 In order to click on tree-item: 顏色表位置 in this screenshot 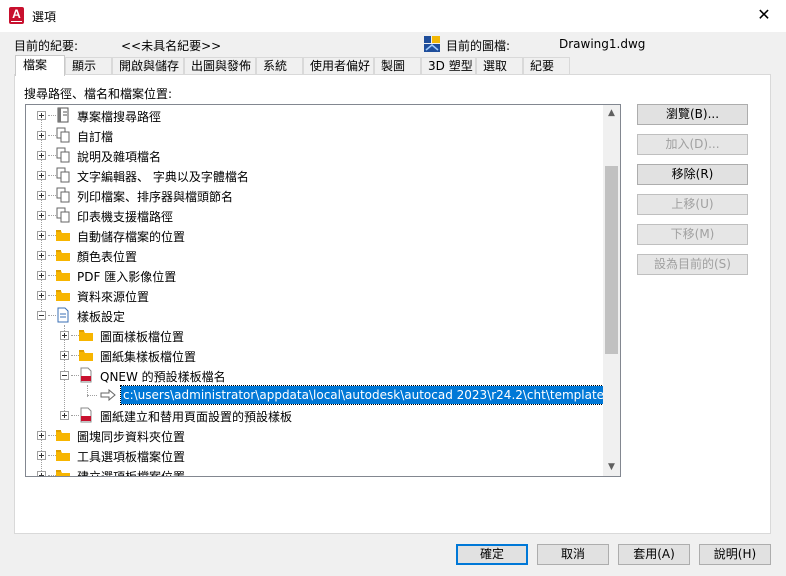, I will do `click(315, 255)`.